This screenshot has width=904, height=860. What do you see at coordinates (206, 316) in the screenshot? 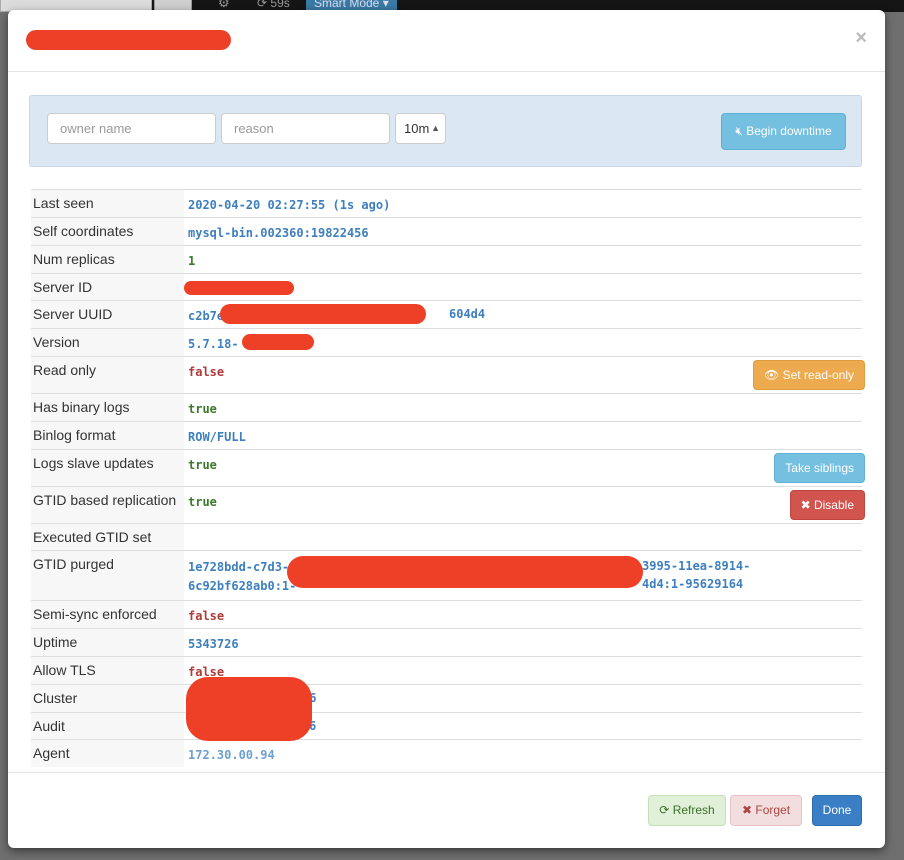
I see `server-uuid-value: c2b7e` at bounding box center [206, 316].